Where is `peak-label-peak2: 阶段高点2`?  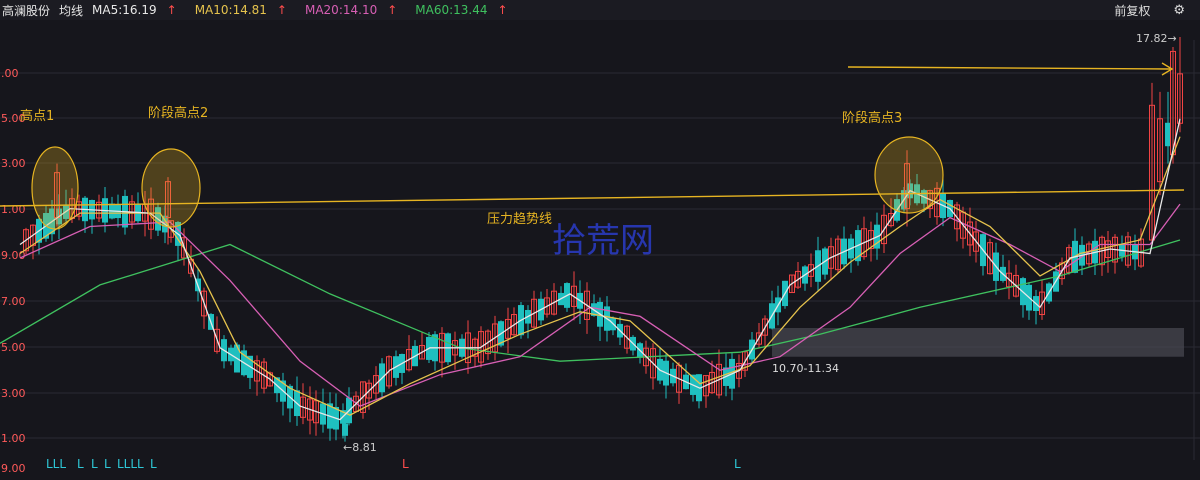 peak-label-peak2: 阶段高点2 is located at coordinates (178, 113).